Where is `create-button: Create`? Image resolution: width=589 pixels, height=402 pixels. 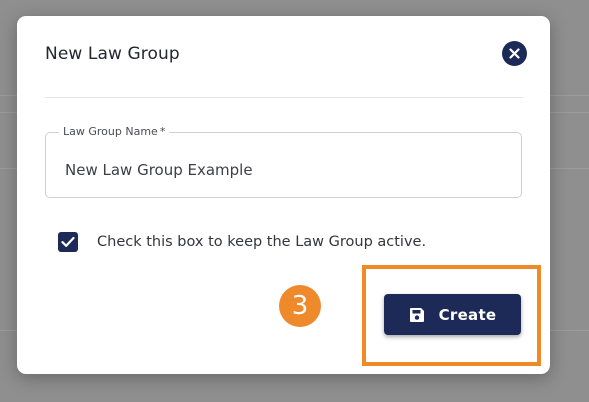 create-button: Create is located at coordinates (452, 314).